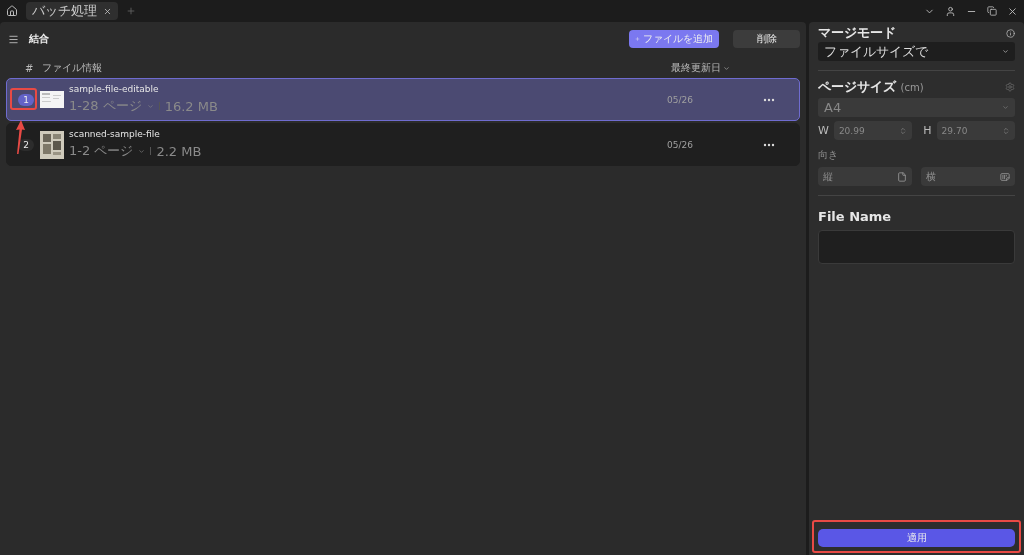  Describe the element at coordinates (927, 130) in the screenshot. I see `height-label: H` at that location.